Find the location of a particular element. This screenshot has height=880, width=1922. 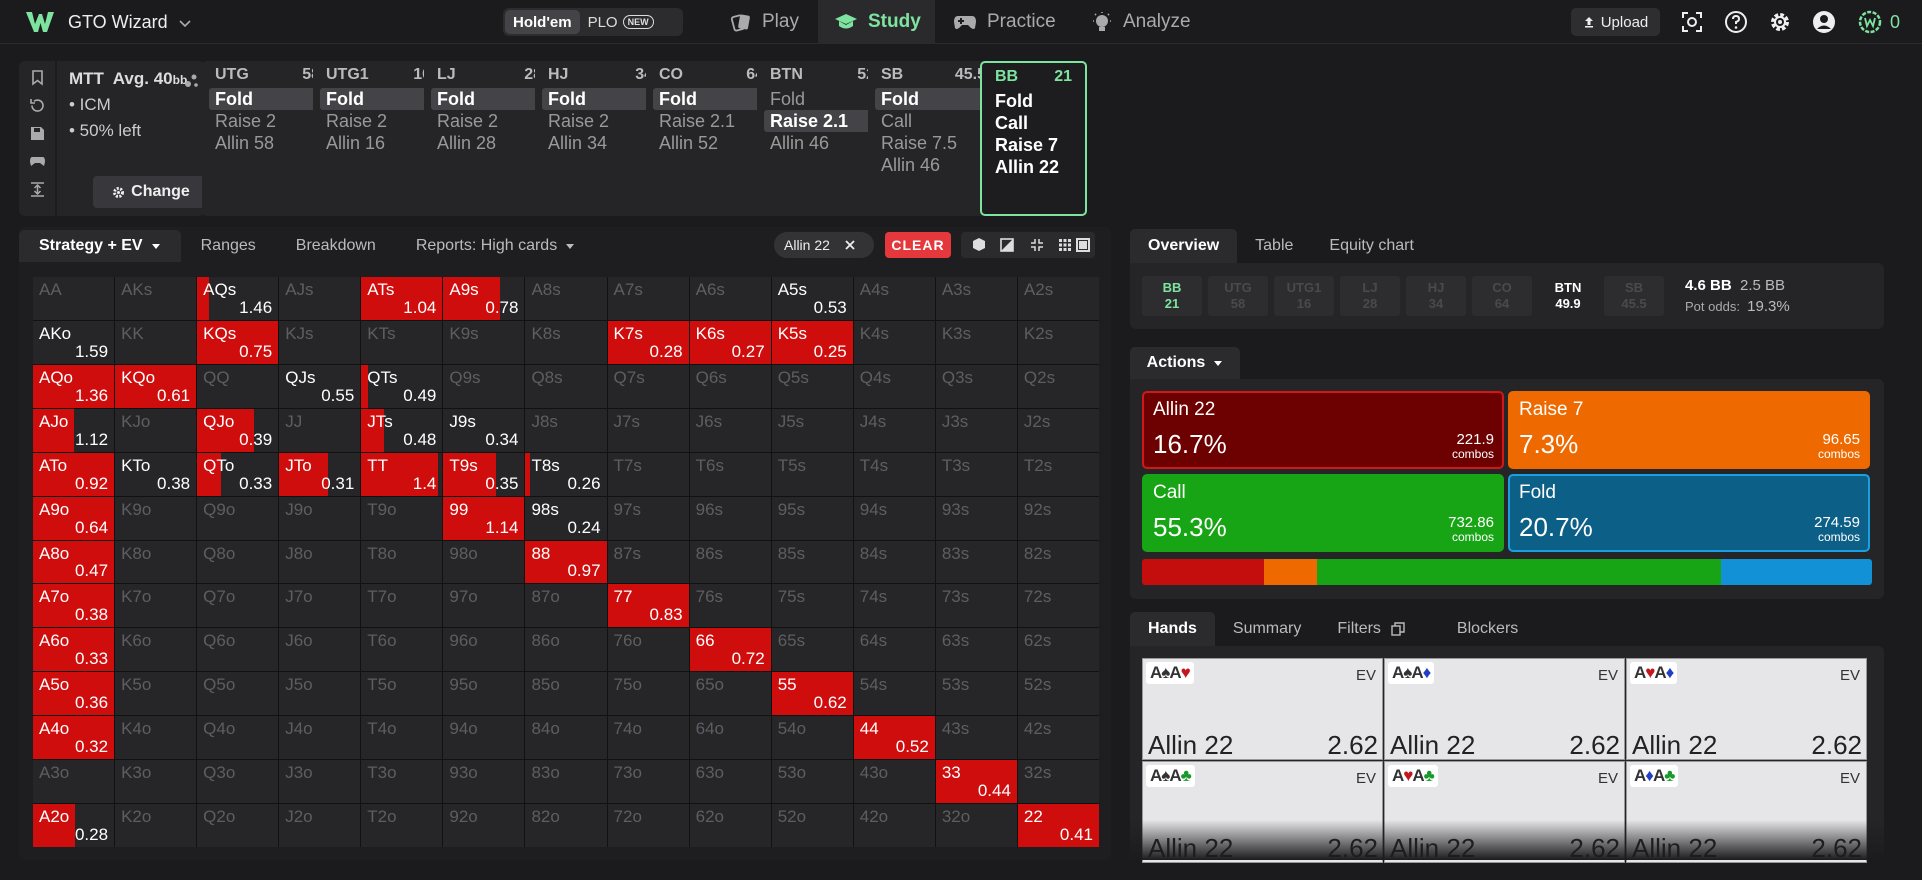

hand-cell-Q5o: Q5o is located at coordinates (238, 694).